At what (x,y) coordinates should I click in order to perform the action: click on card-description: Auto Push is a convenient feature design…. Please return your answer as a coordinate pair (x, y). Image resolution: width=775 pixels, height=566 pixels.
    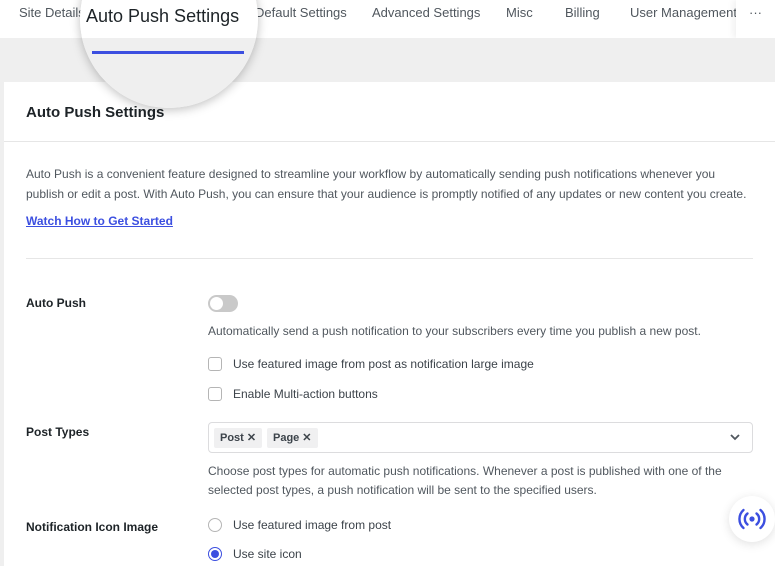
    Looking at the image, I should click on (386, 184).